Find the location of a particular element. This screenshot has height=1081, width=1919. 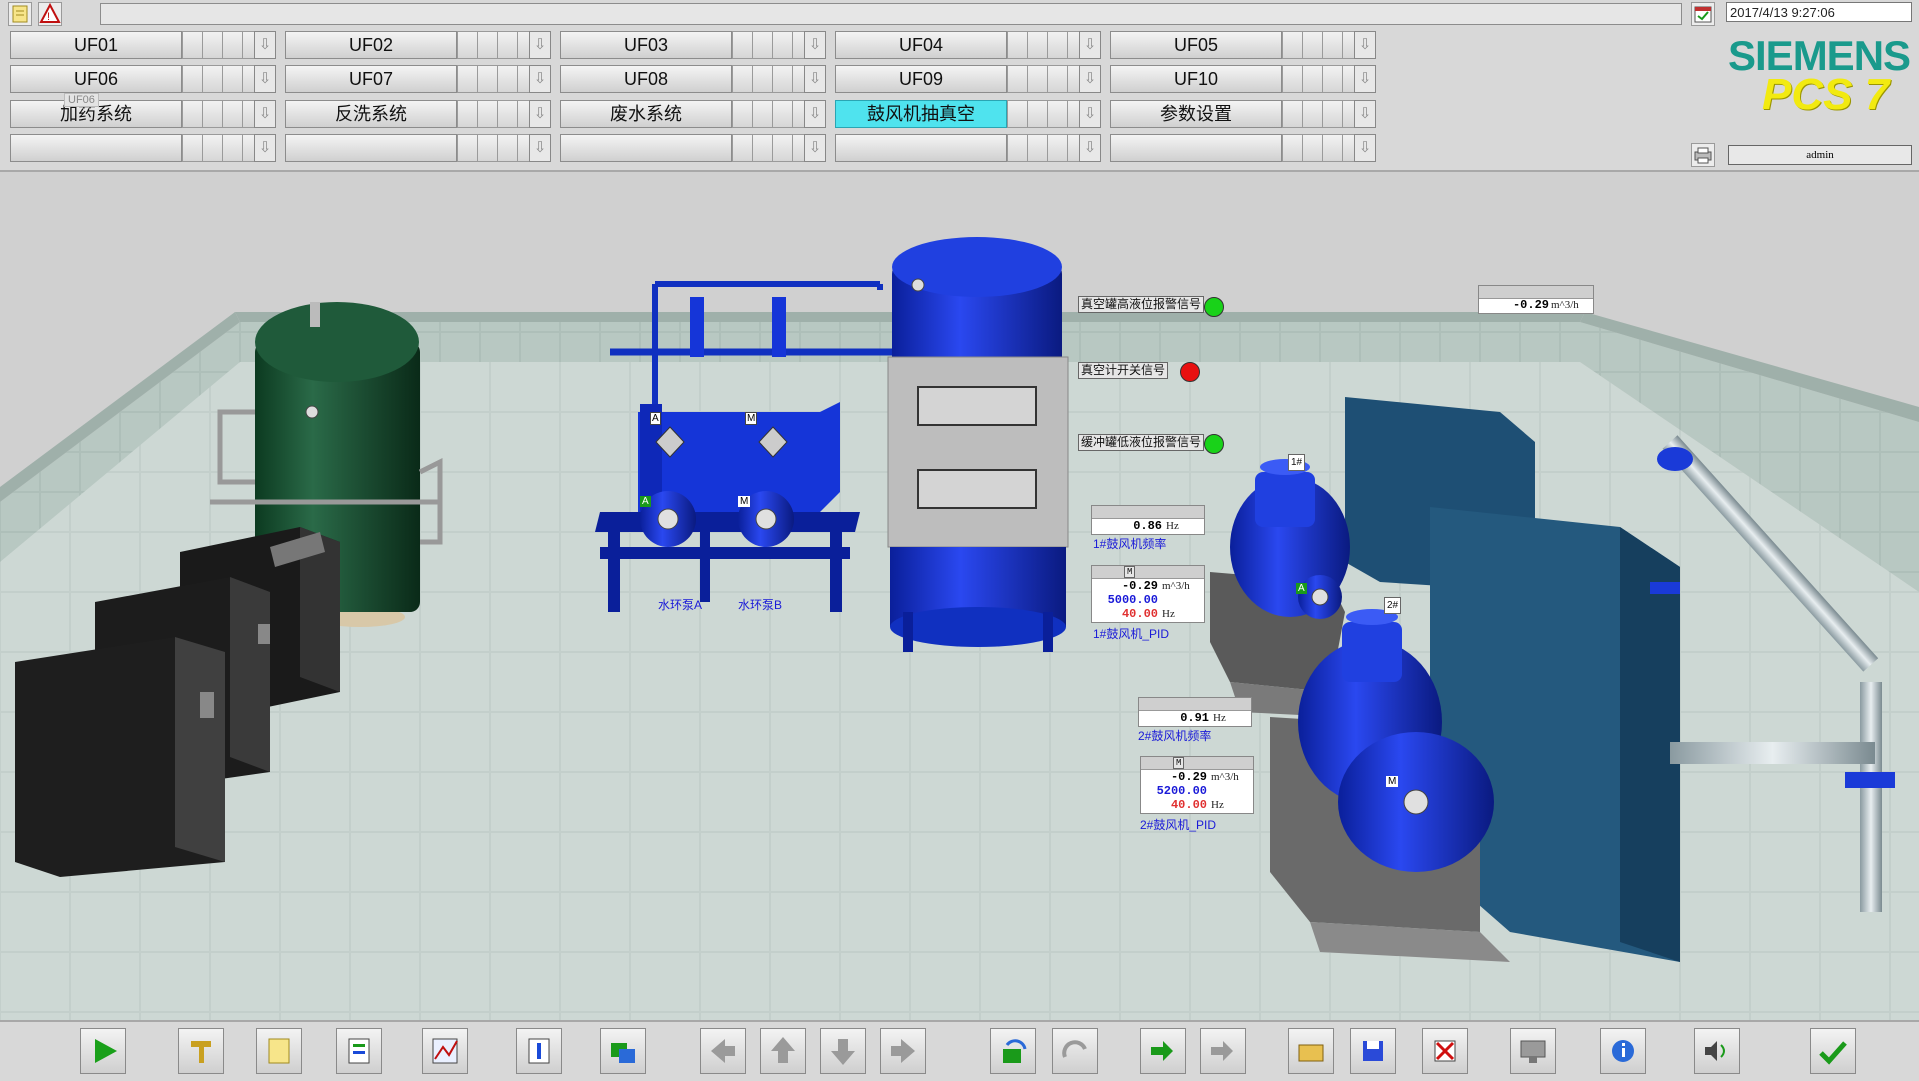

blower2-freq-unit: Hz is located at coordinates (1219, 718).